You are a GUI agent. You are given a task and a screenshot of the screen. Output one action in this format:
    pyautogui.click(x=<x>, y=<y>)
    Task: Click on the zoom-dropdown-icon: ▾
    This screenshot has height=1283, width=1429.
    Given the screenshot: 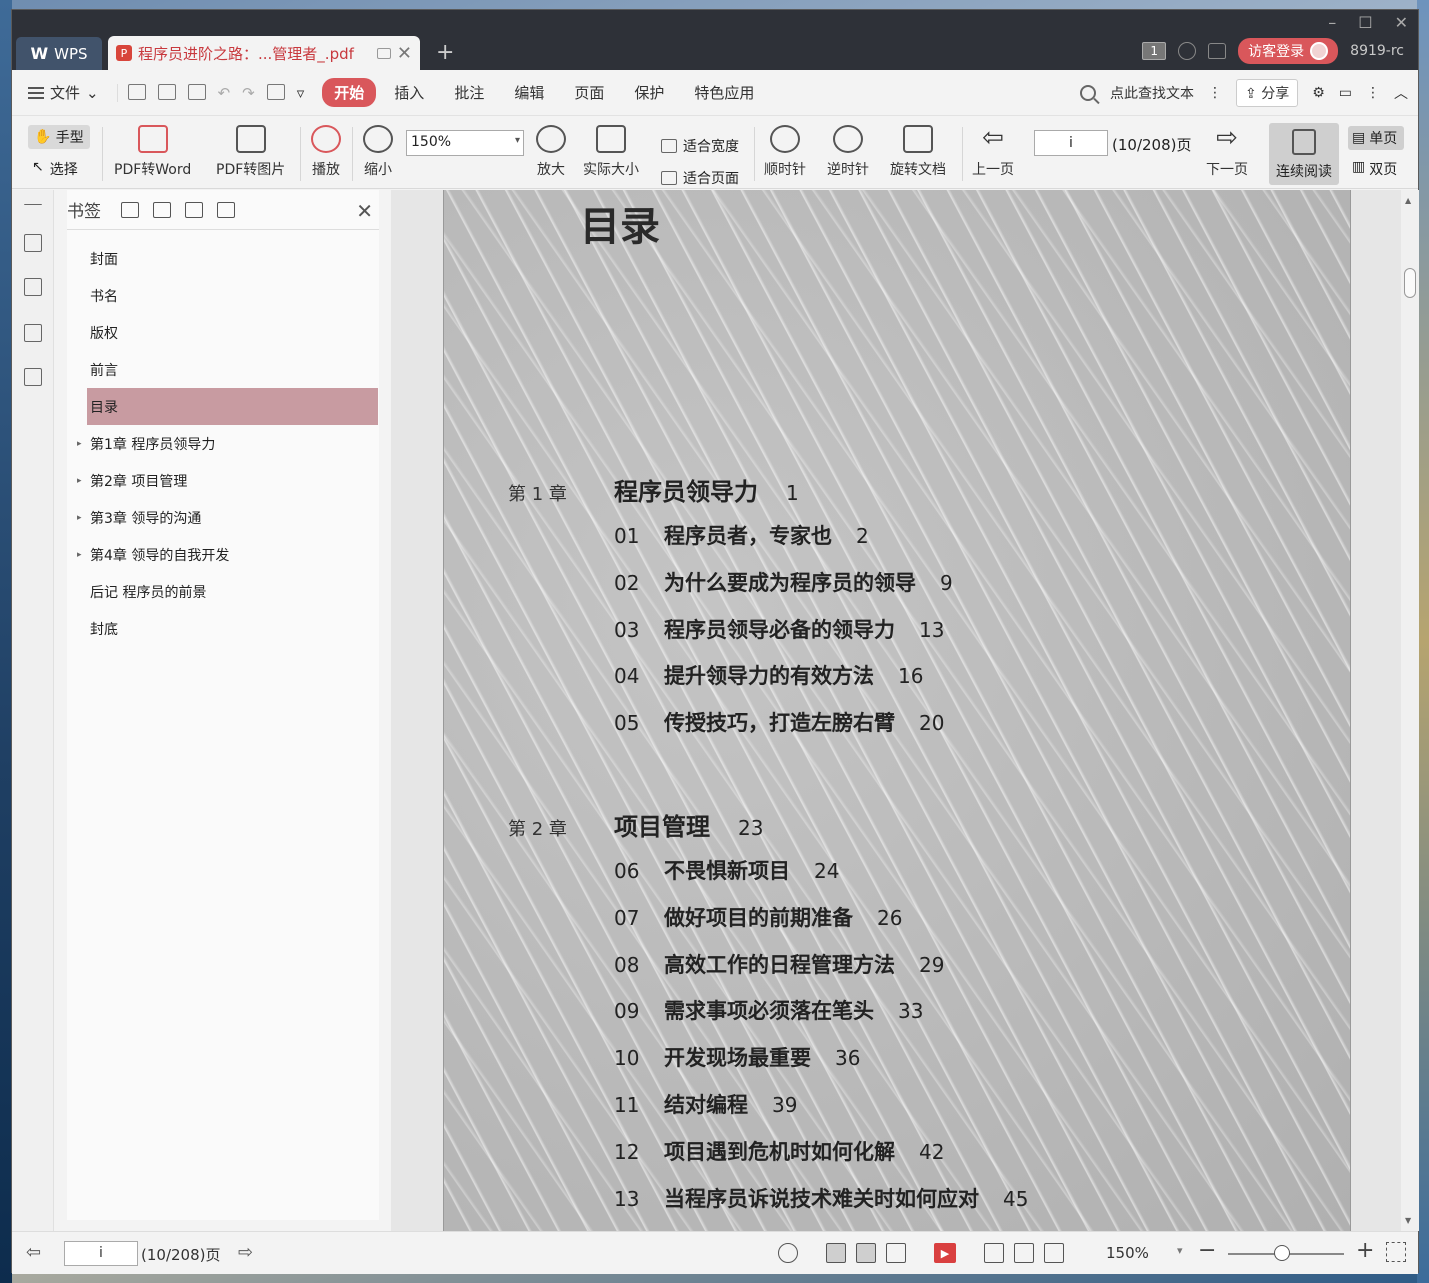 What is the action you would take?
    pyautogui.click(x=1180, y=1250)
    